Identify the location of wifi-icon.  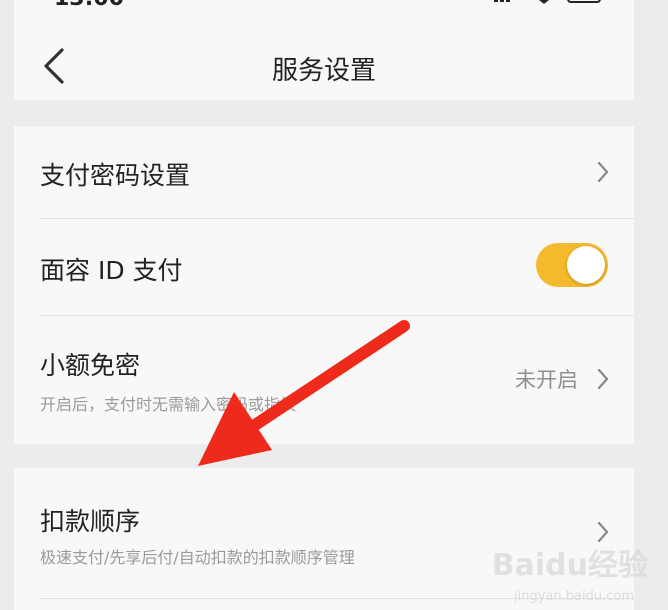
(544, 2).